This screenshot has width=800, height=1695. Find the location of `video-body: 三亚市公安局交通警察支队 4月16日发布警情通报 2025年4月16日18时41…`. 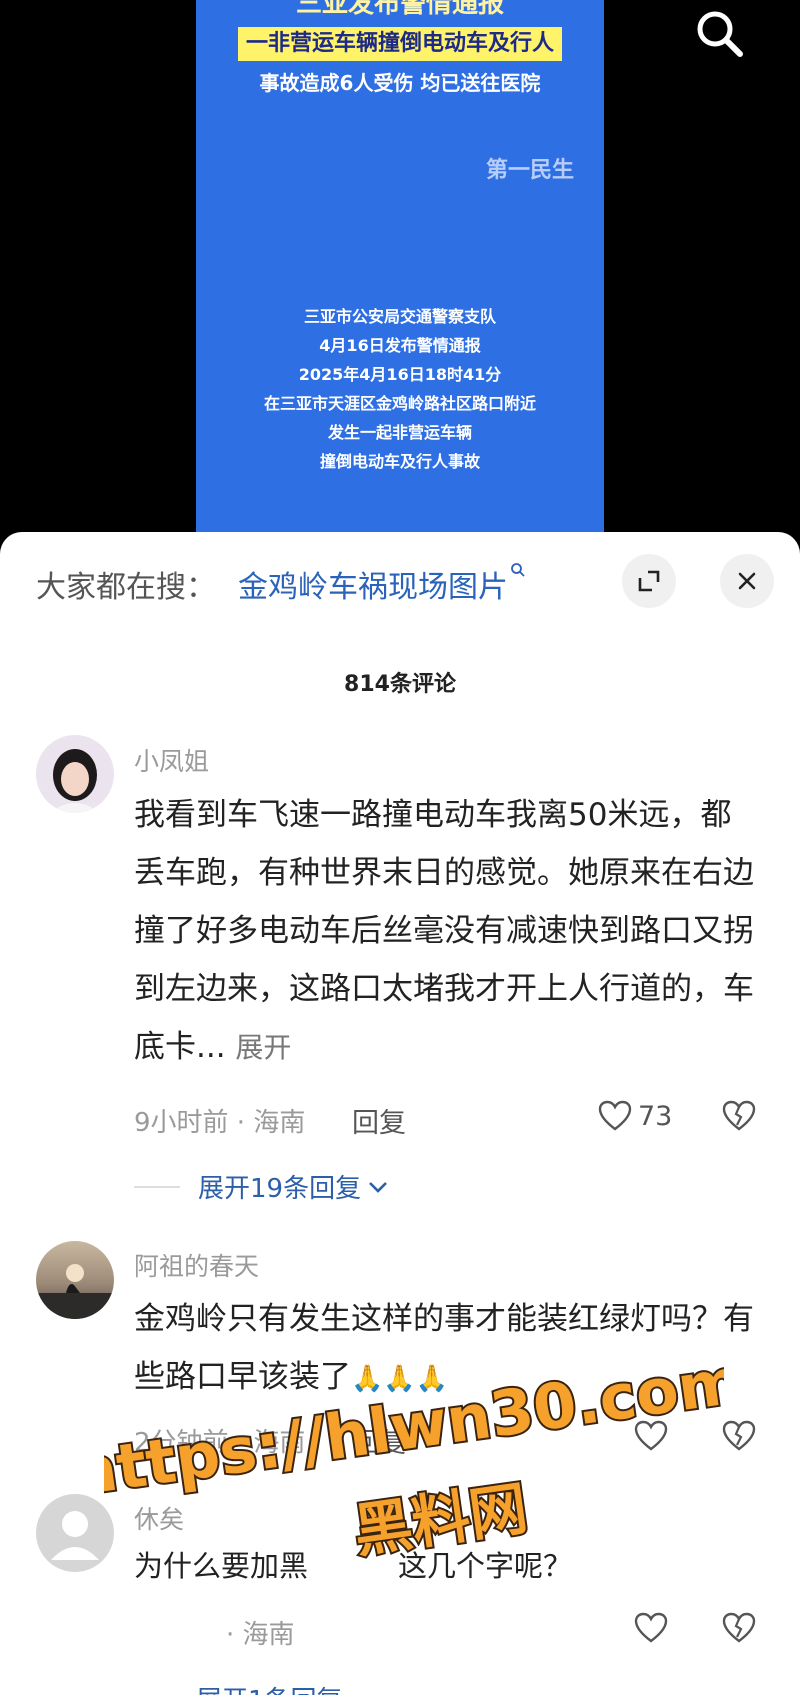

video-body: 三亚市公安局交通警察支队 4月16日发布警情通报 2025年4月16日18时41… is located at coordinates (400, 389).